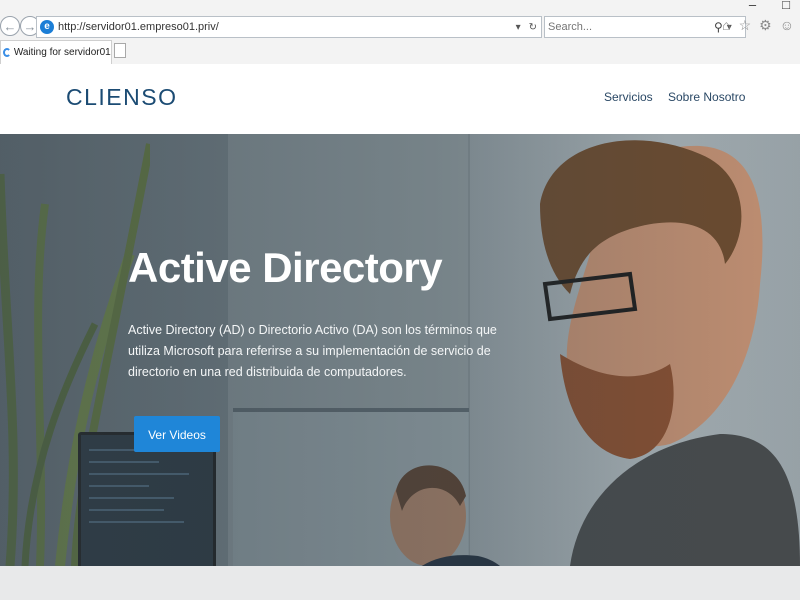 This screenshot has width=800, height=600. I want to click on address-bar: e http://servidor01.empreso01.priv/ ▾ ↻, so click(289, 27).